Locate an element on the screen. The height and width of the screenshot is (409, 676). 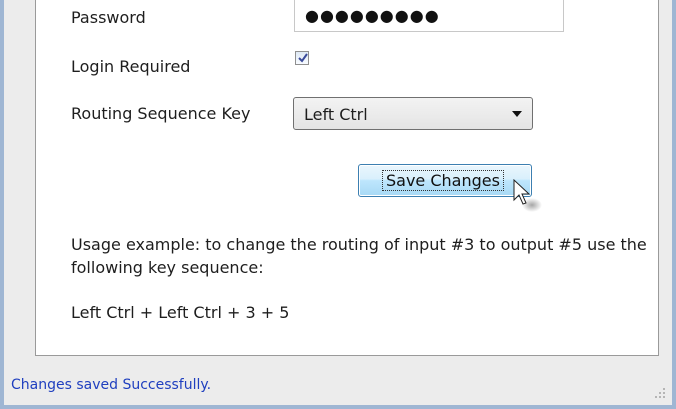
routing-sequence-key-select: Left Ctrl is located at coordinates (413, 113).